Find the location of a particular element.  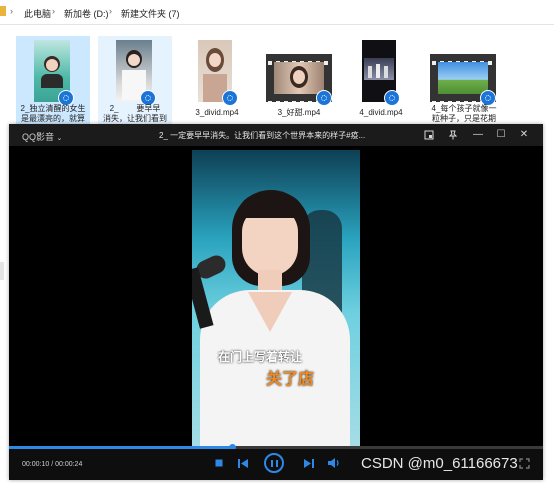

next-icon is located at coordinates (309, 464).